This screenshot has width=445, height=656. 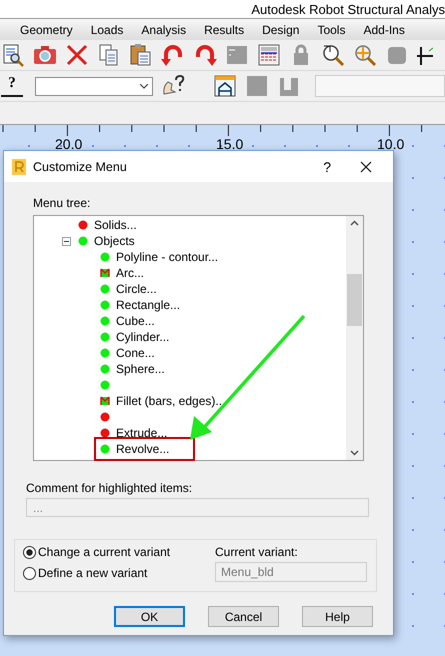 What do you see at coordinates (380, 86) in the screenshot?
I see `text-field` at bounding box center [380, 86].